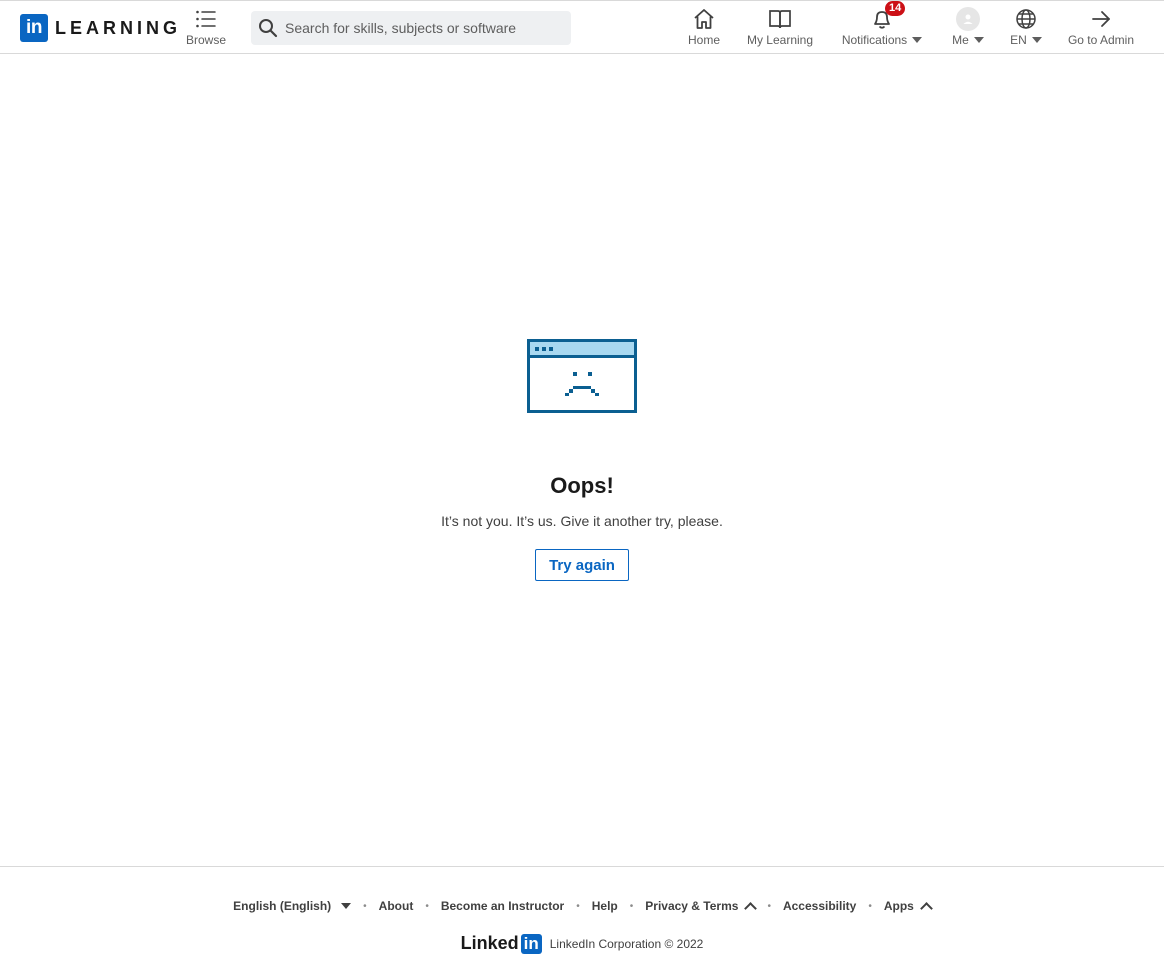  Describe the element at coordinates (819, 906) in the screenshot. I see `footer-accessibility-link: Accessibility` at that location.